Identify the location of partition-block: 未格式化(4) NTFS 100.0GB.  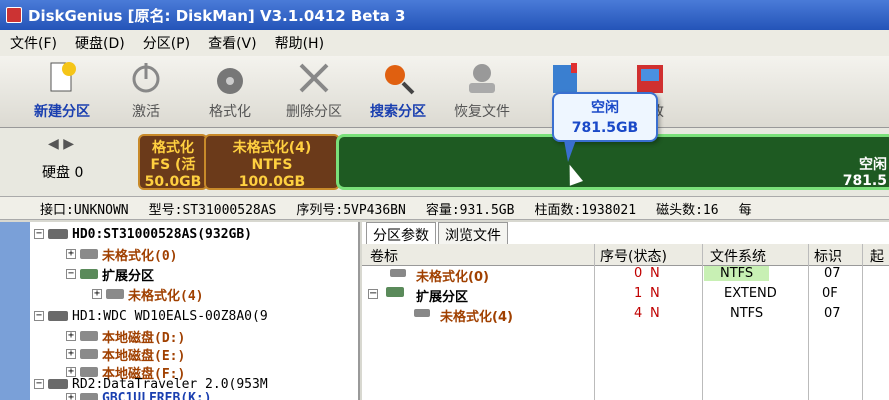
(272, 162).